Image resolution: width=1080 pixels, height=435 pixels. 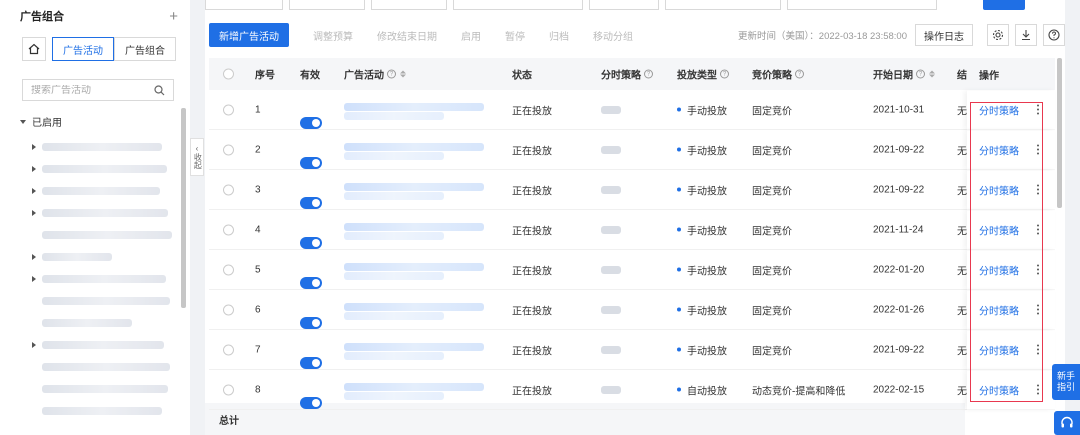 I want to click on operation-log-button: 操作日志, so click(x=944, y=35).